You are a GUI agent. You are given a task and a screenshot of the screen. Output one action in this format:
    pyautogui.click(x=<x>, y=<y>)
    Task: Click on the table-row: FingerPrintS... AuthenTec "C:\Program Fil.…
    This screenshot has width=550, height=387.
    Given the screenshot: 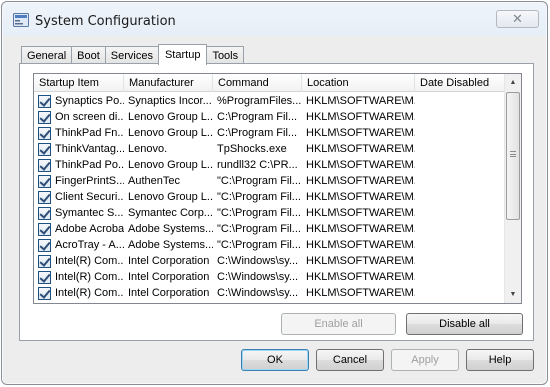 What is the action you would take?
    pyautogui.click(x=270, y=181)
    